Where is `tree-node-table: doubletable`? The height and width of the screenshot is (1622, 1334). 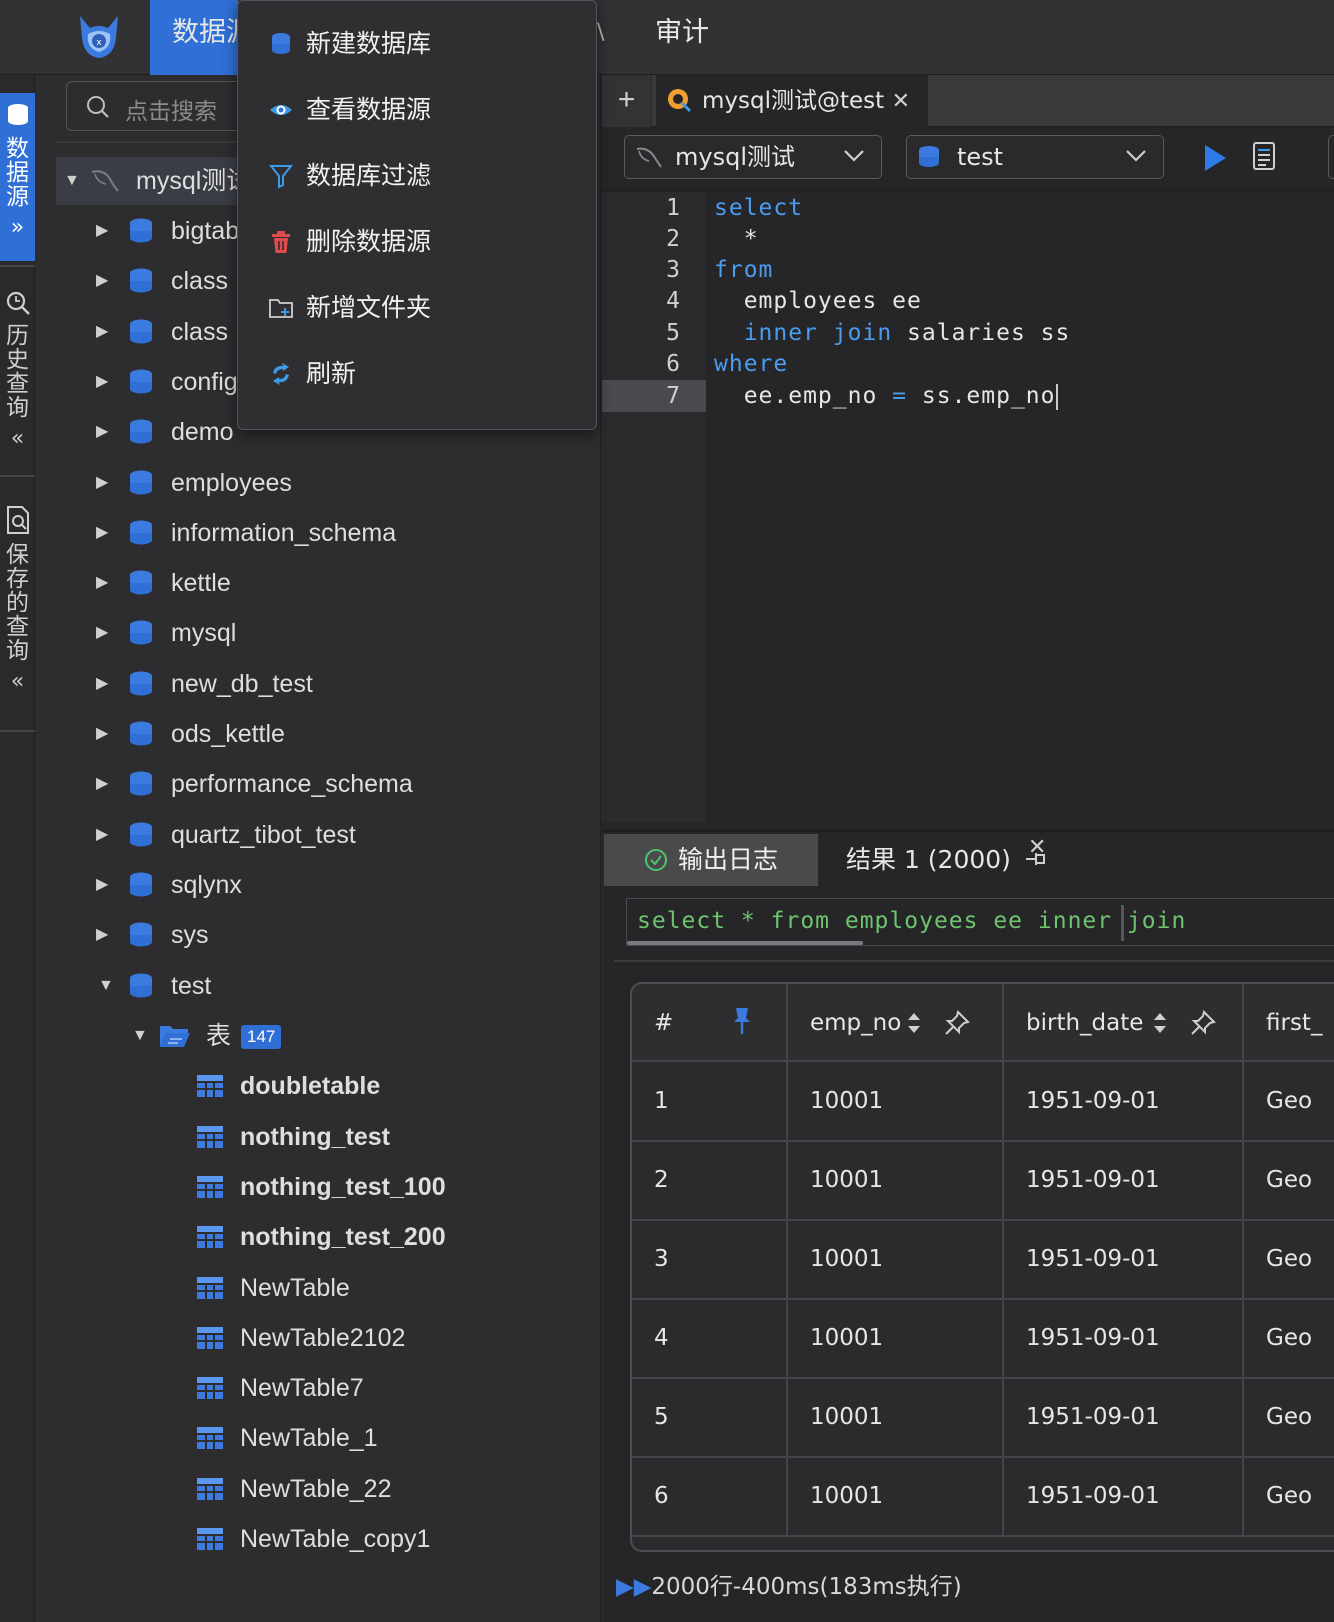
tree-node-table: doubletable is located at coordinates (386, 1086).